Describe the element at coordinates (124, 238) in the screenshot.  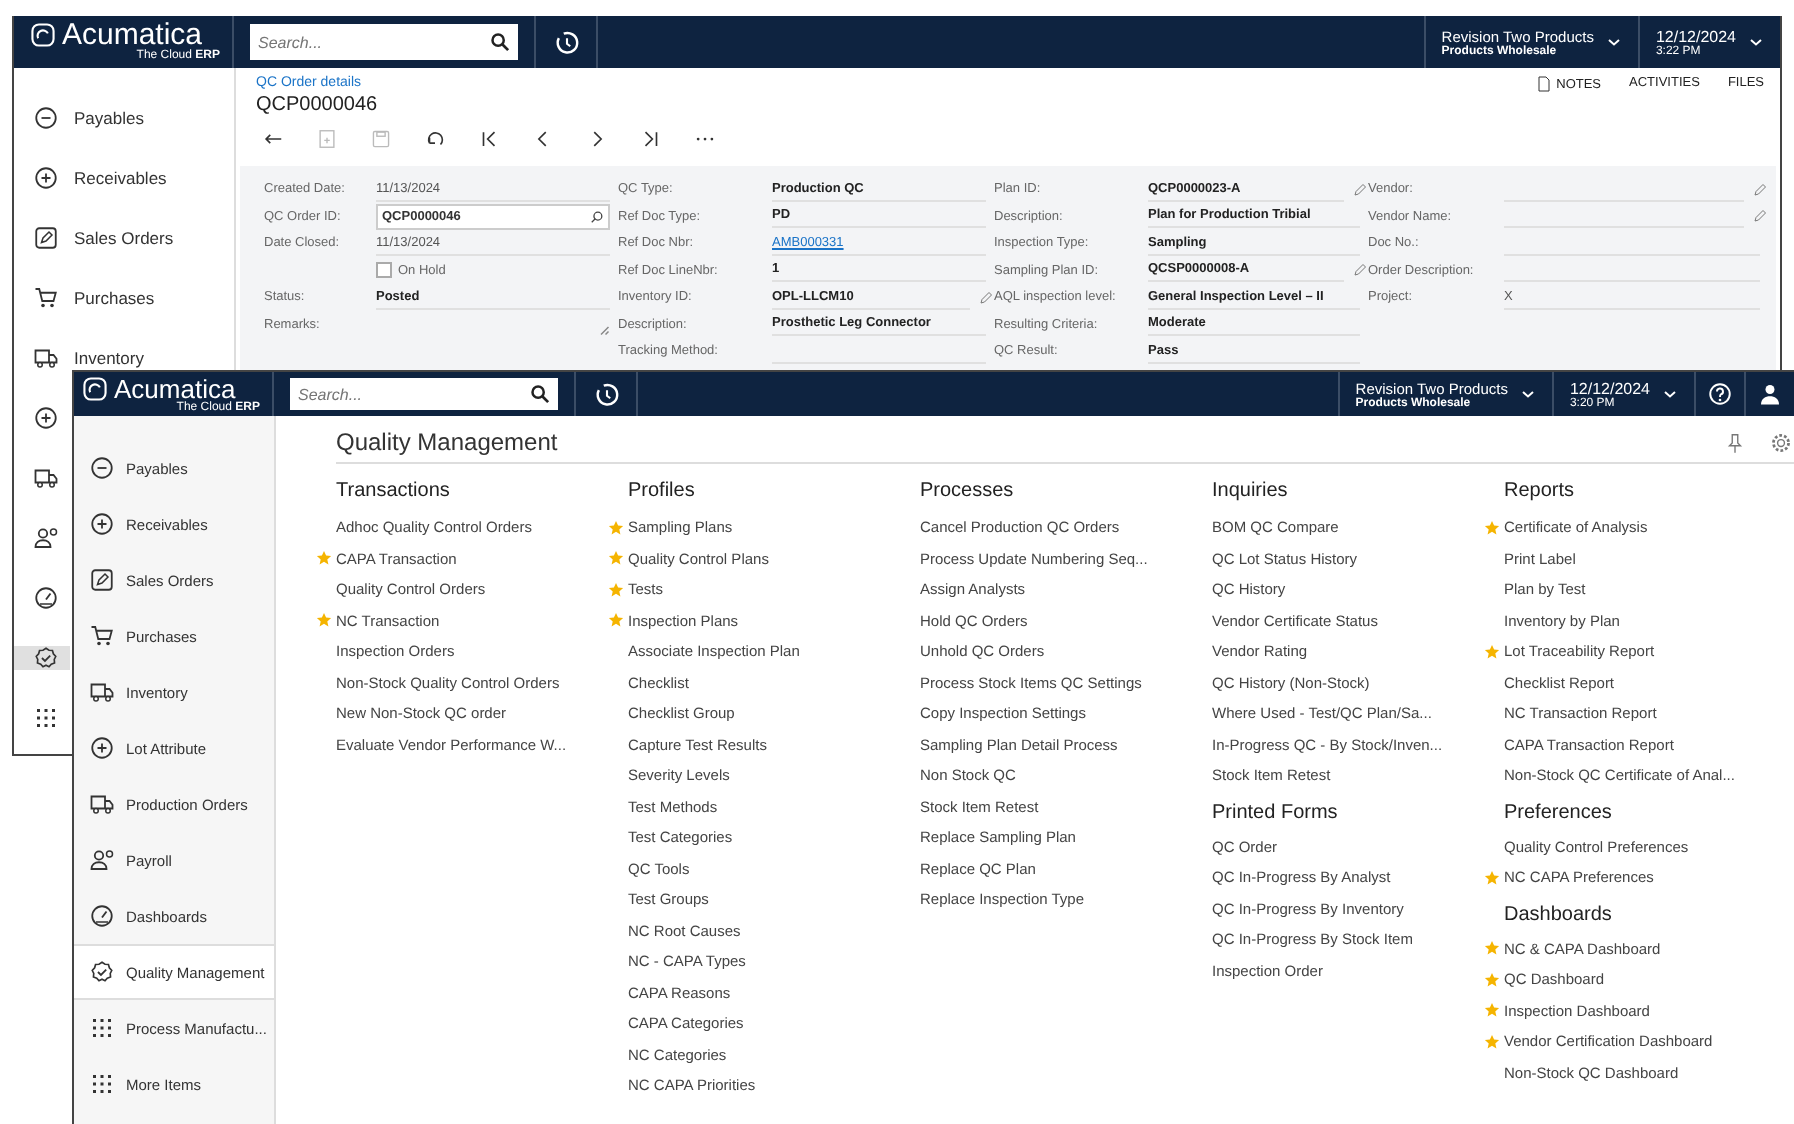
I see `sidebar-item: Sales Orders` at that location.